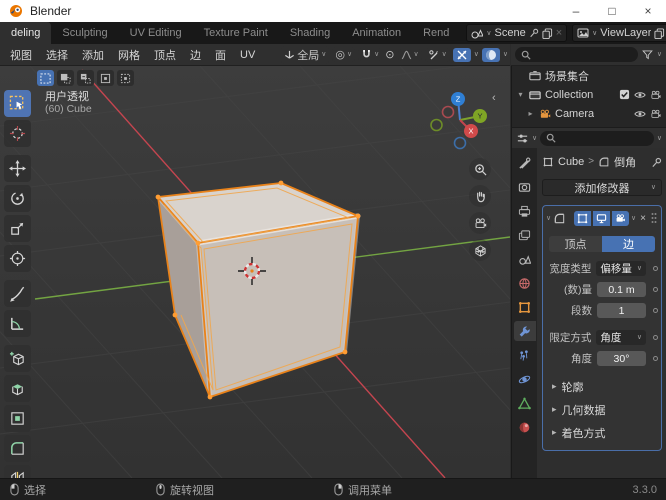  I want to click on scale-tool, so click(17, 228).